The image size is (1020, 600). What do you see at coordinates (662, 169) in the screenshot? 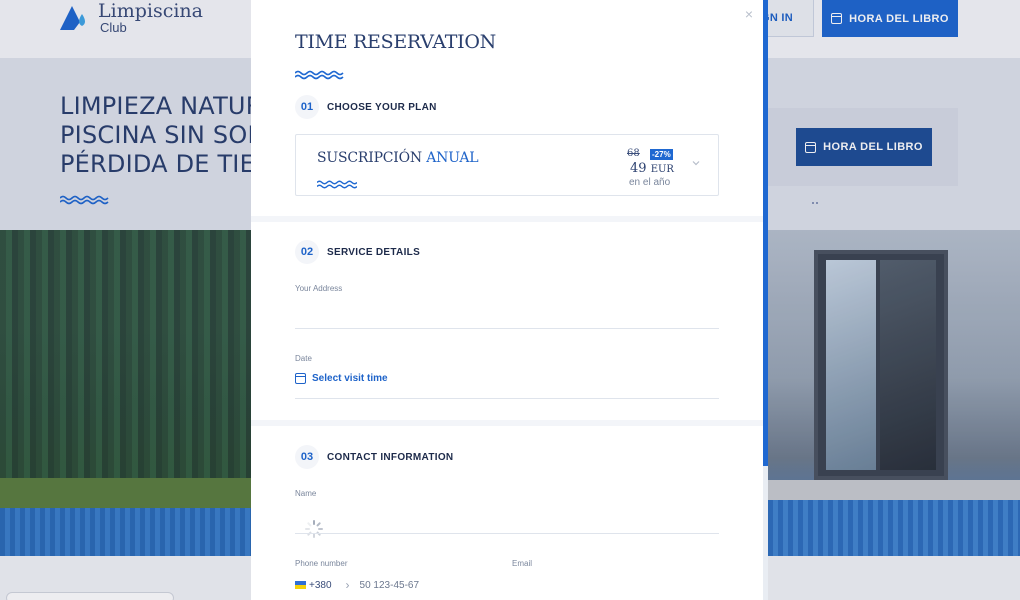
I see `price-currency: EUR` at bounding box center [662, 169].